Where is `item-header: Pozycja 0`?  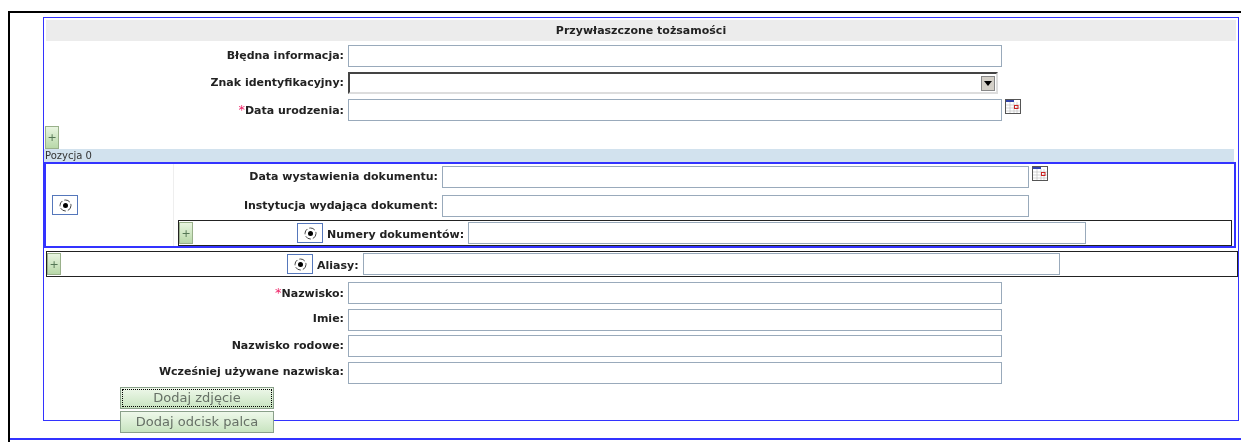
item-header: Pozycja 0 is located at coordinates (639, 155).